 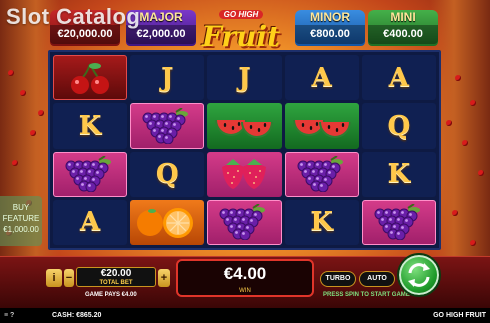 I want to click on turbo-button: TURBO, so click(x=338, y=279).